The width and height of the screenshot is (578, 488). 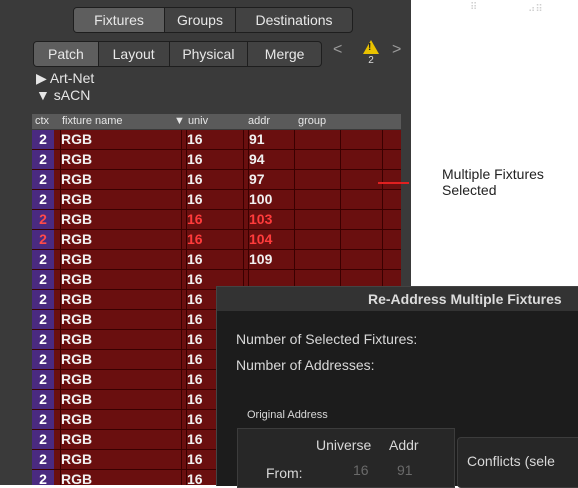 I want to click on from-label: From:, so click(x=284, y=473).